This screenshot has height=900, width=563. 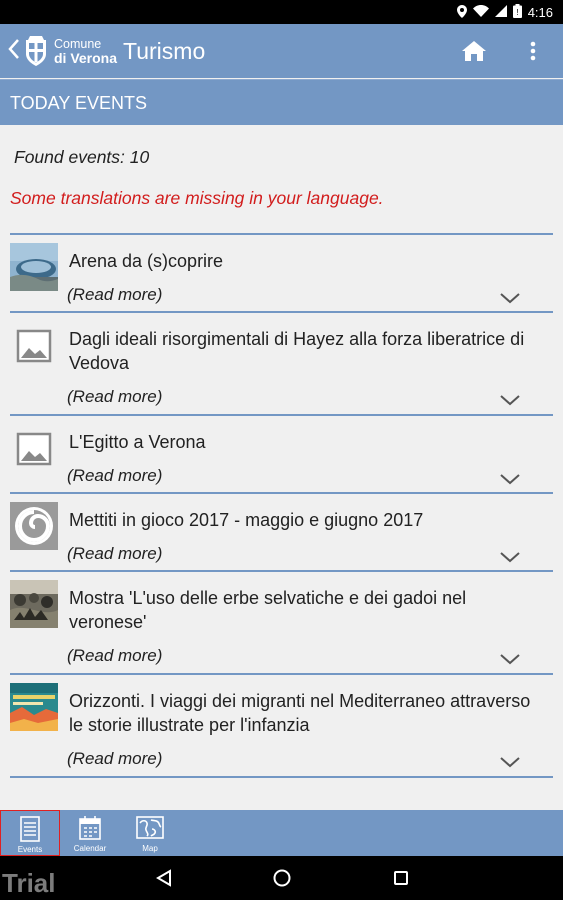 What do you see at coordinates (34, 604) in the screenshot?
I see `herbs-photo` at bounding box center [34, 604].